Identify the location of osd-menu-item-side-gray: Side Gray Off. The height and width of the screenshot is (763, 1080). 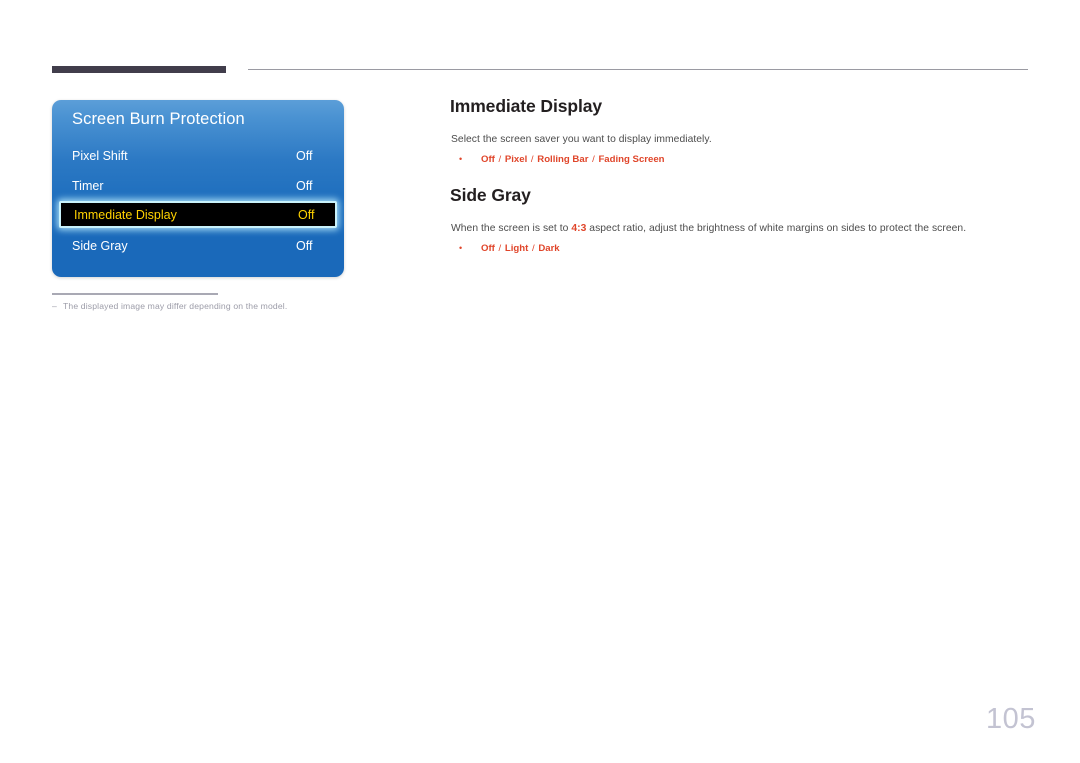
(198, 246).